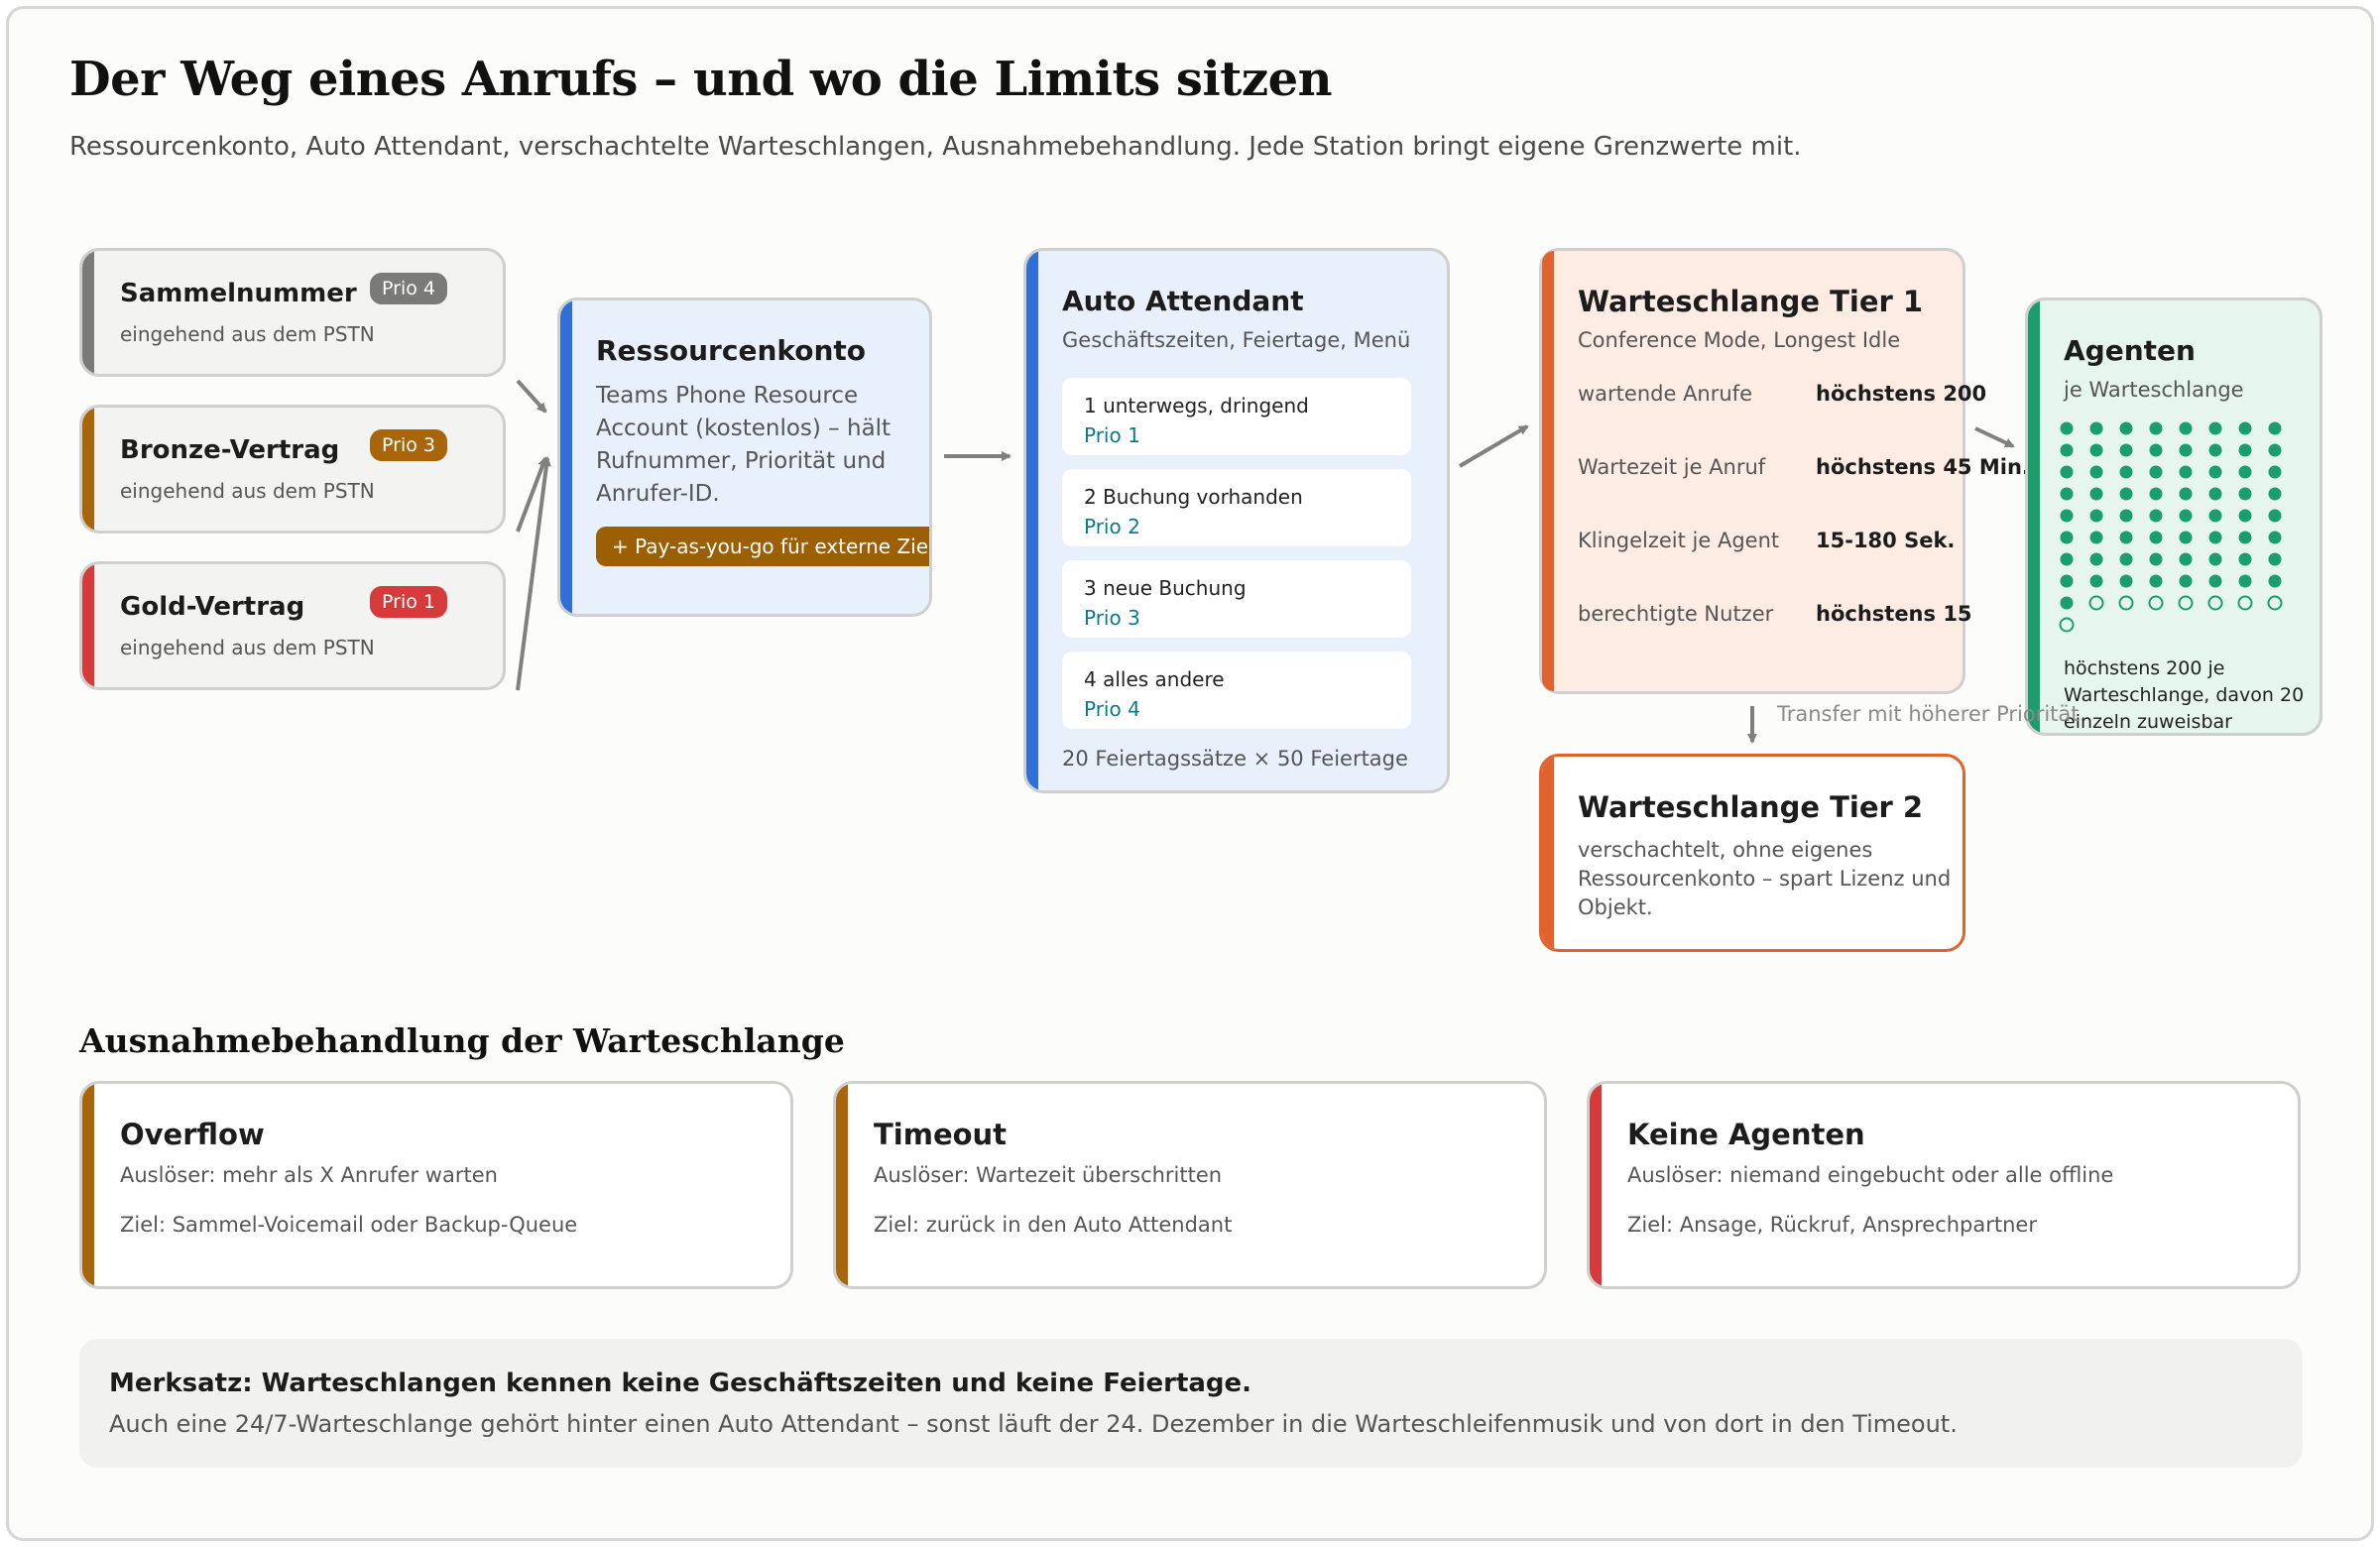  What do you see at coordinates (1236, 690) in the screenshot?
I see `menu-option-4: 4 alles andere Prio 4` at bounding box center [1236, 690].